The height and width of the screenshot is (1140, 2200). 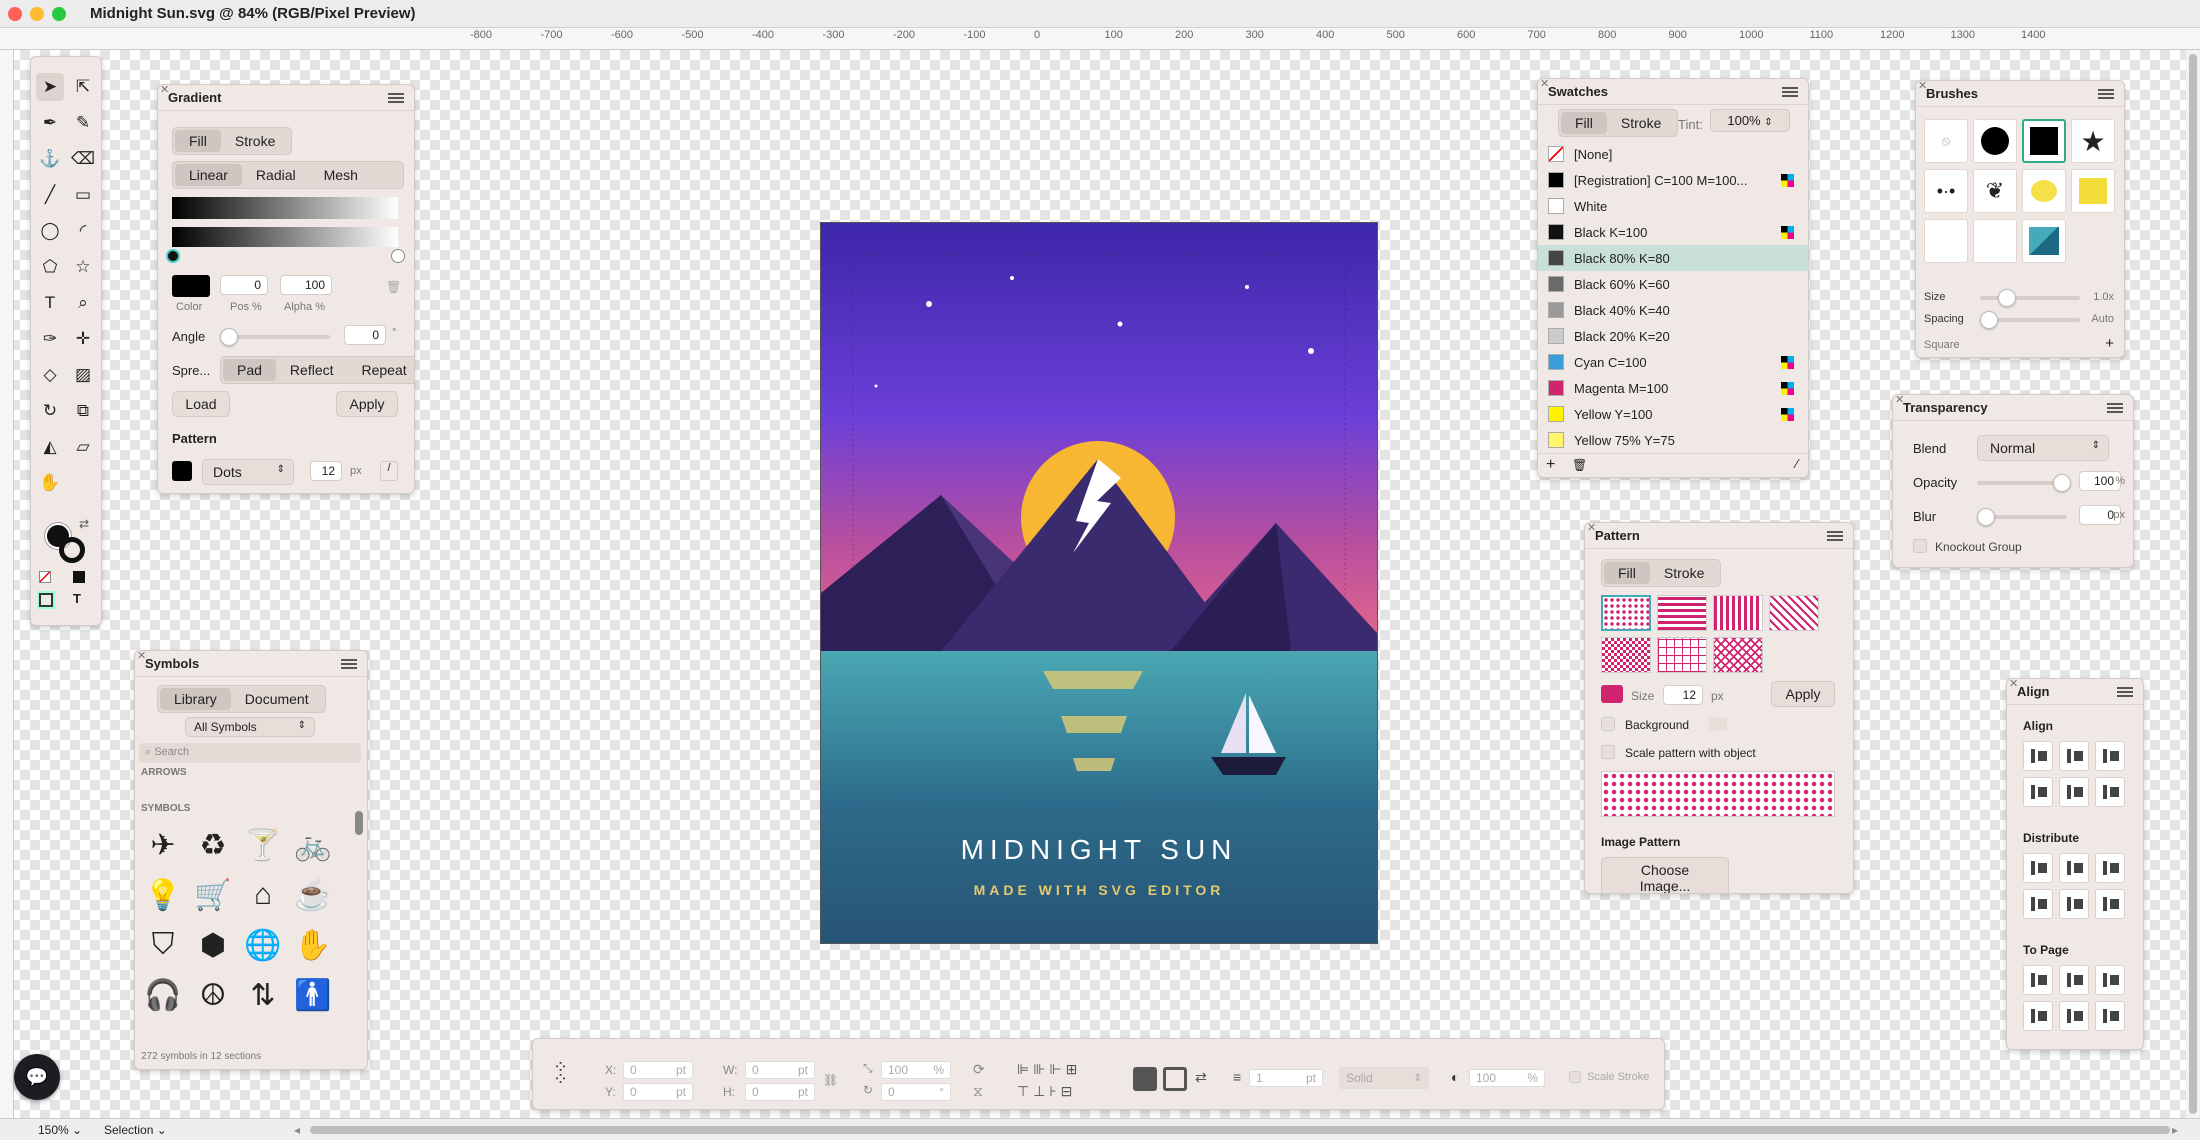 I want to click on stroke-weight-field: 1 pt, so click(x=1286, y=1078).